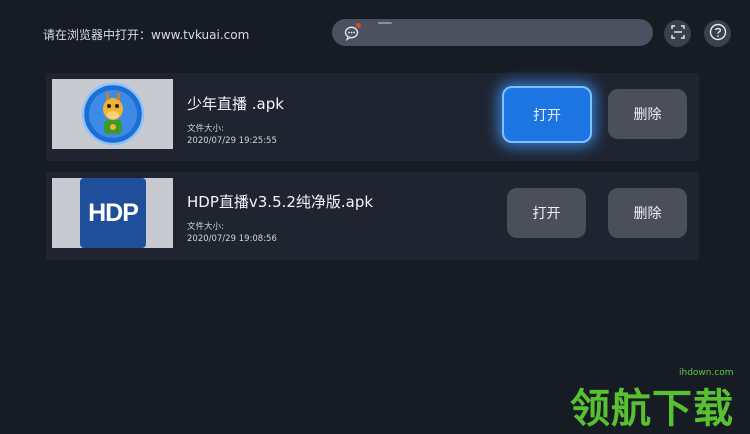 The width and height of the screenshot is (750, 434). I want to click on app-thumbnail-2: HDP, so click(112, 213).